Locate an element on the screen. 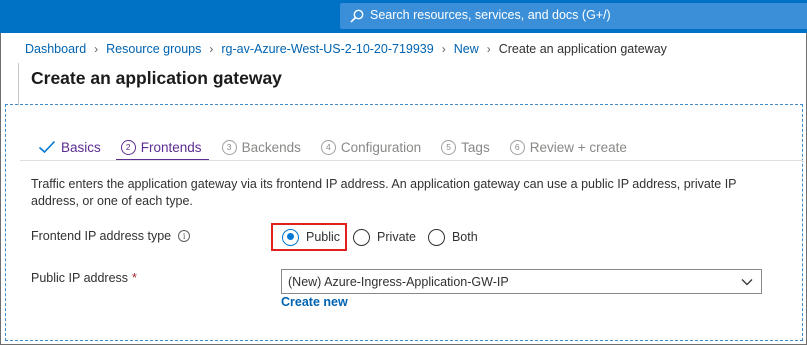 The width and height of the screenshot is (807, 345). step-number-badge: 4 is located at coordinates (328, 147).